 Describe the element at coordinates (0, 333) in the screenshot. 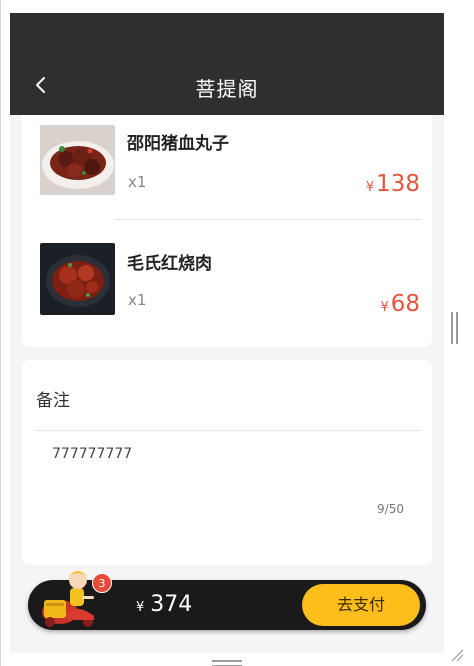

I see `frame-border` at that location.